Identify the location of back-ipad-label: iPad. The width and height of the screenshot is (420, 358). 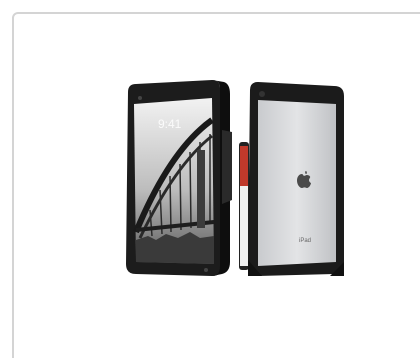
(305, 241).